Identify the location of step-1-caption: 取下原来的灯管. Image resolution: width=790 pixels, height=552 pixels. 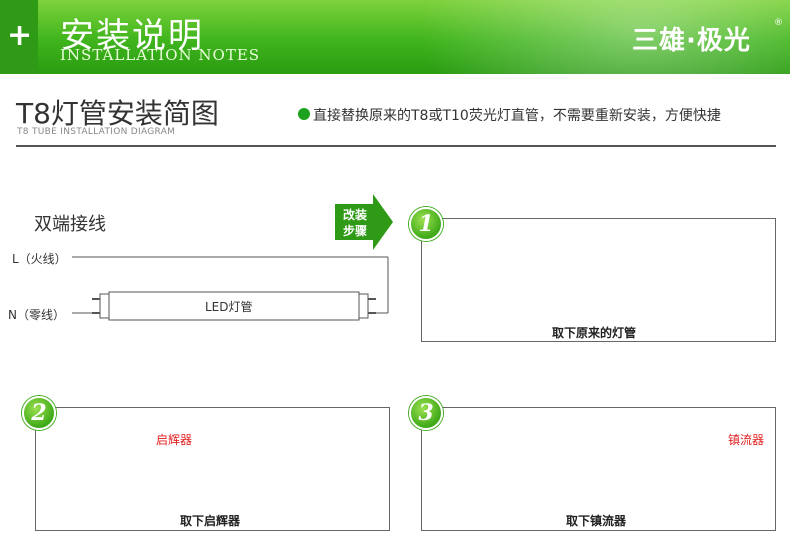
(594, 333).